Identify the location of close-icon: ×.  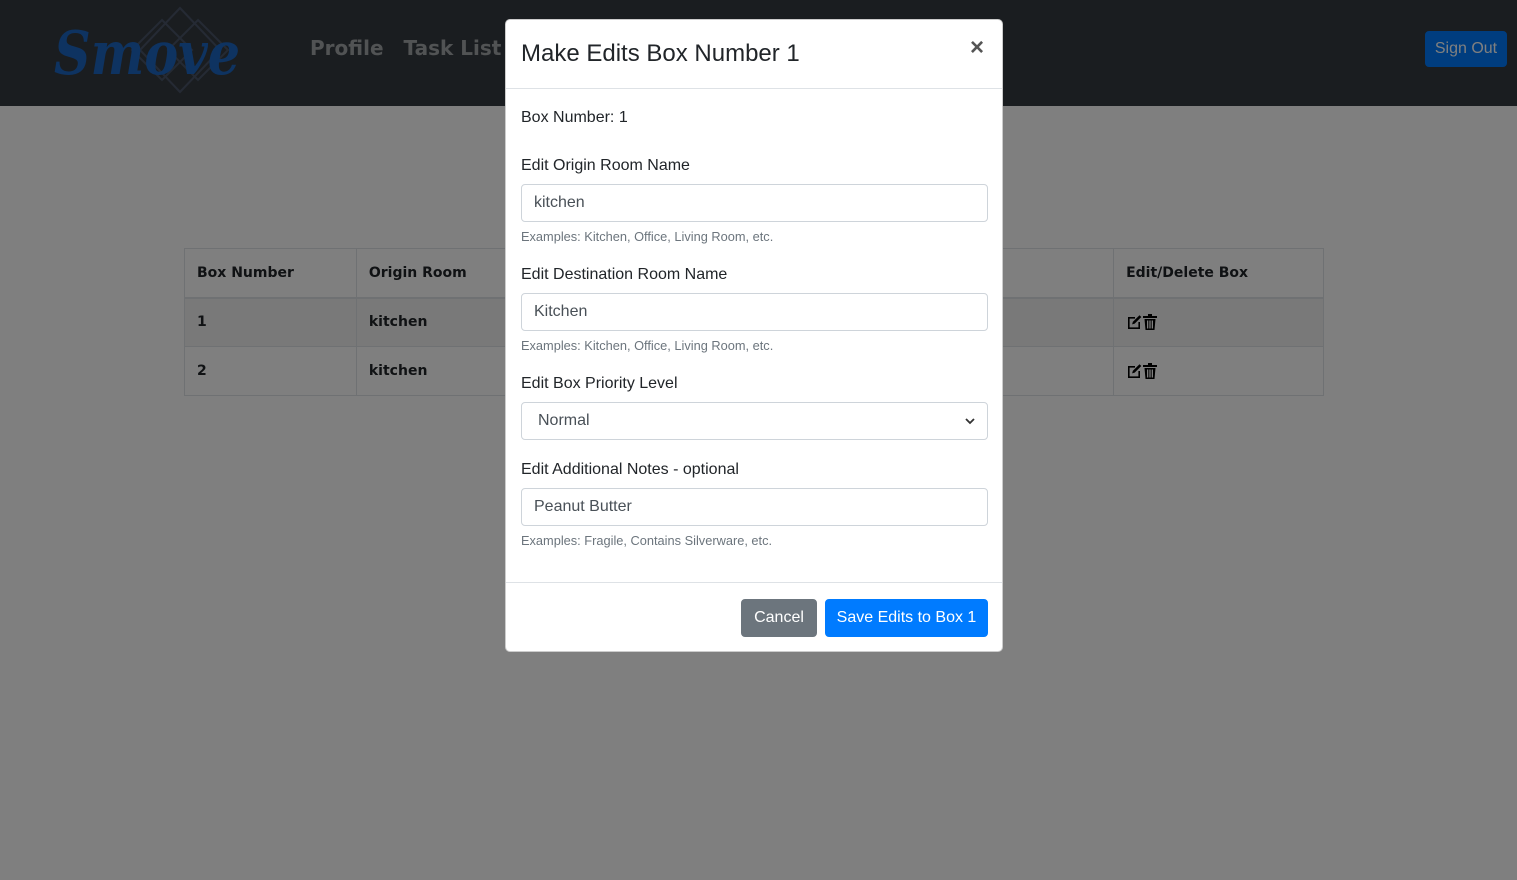
(977, 48).